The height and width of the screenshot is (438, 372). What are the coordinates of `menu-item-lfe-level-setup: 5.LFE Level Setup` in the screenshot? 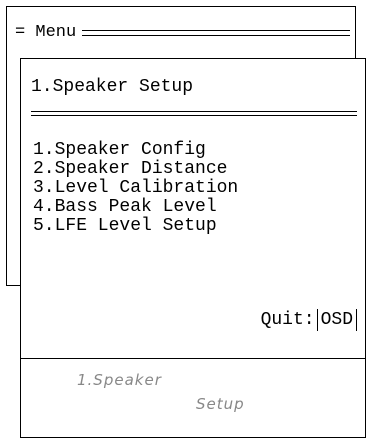 It's located at (135, 226).